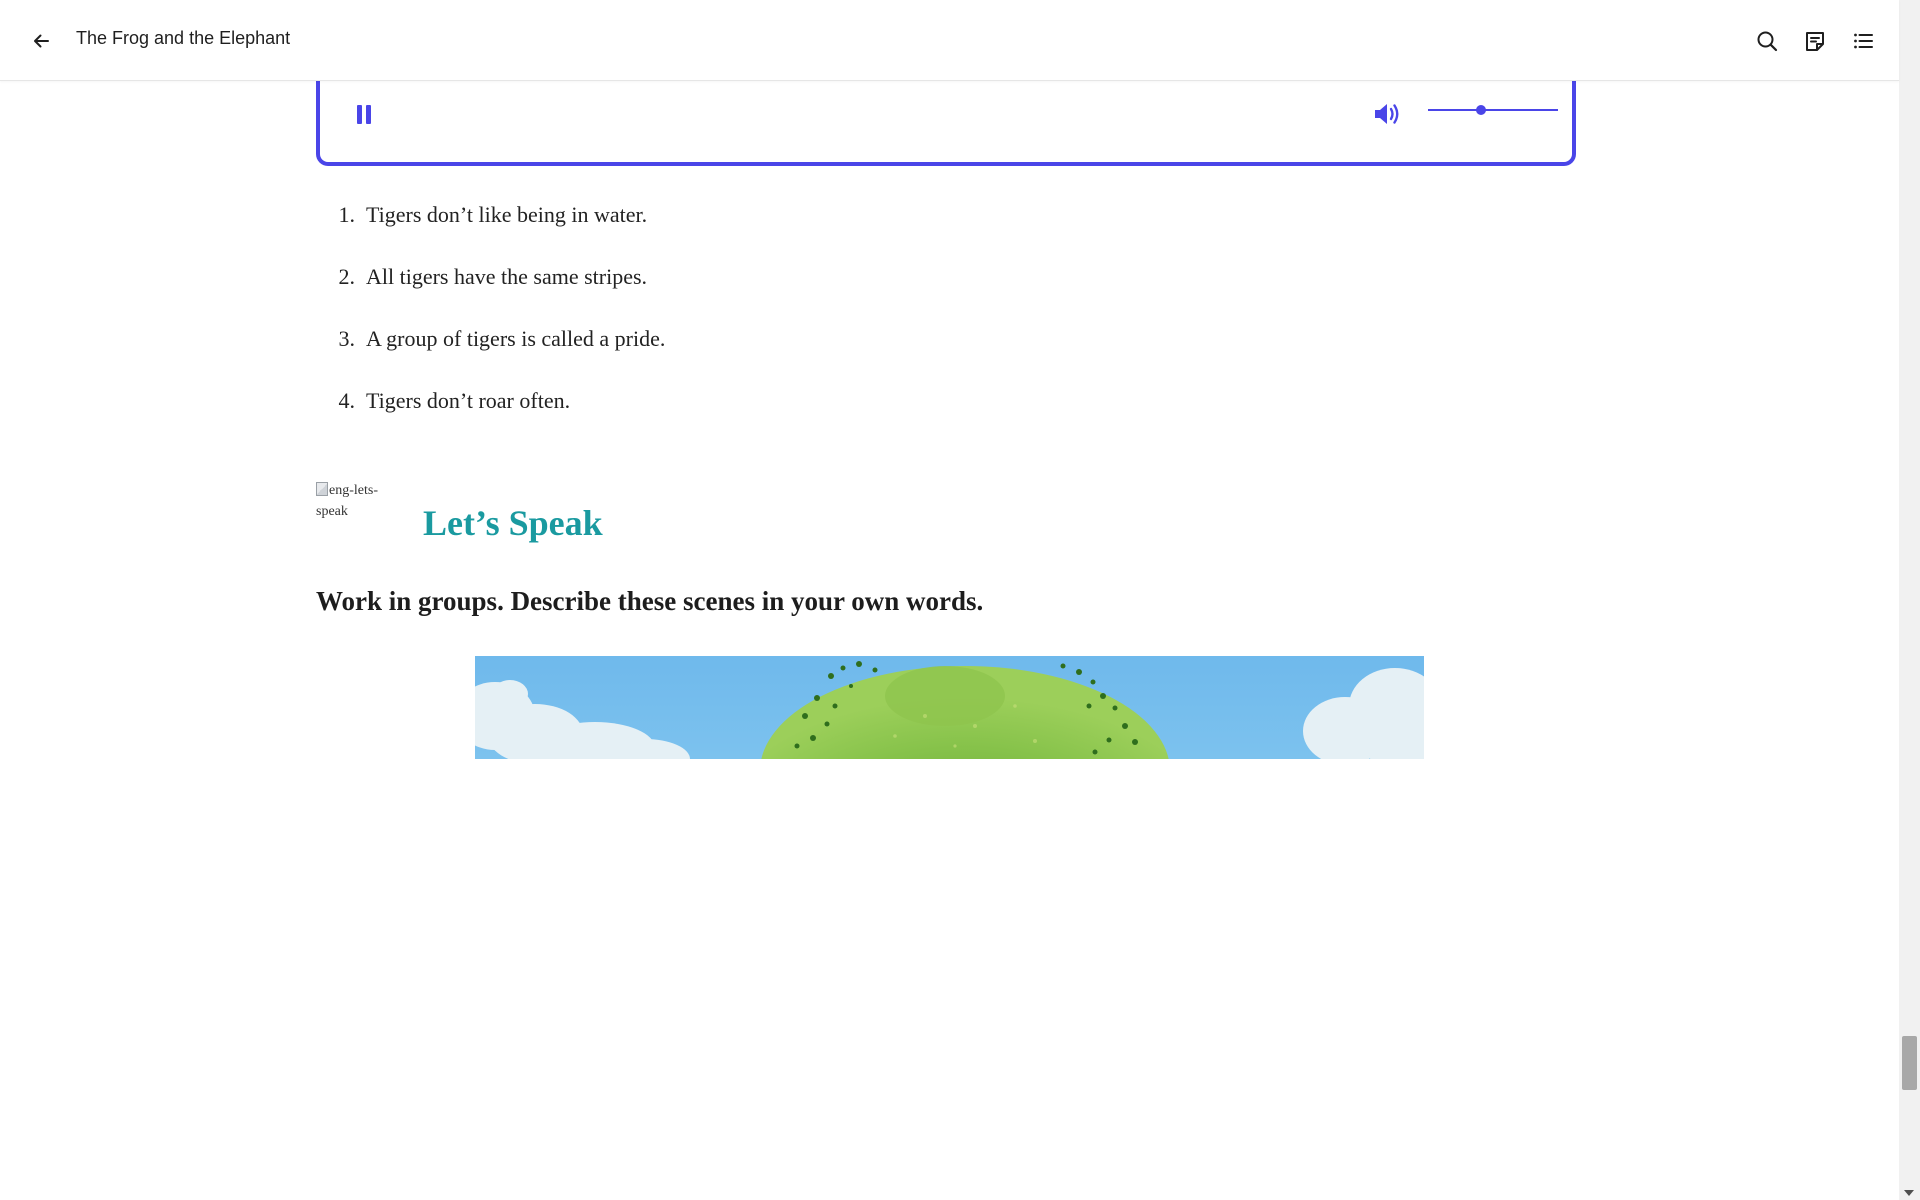 This screenshot has height=1200, width=1920. Describe the element at coordinates (347, 338) in the screenshot. I see `list-item-number: 3.` at that location.